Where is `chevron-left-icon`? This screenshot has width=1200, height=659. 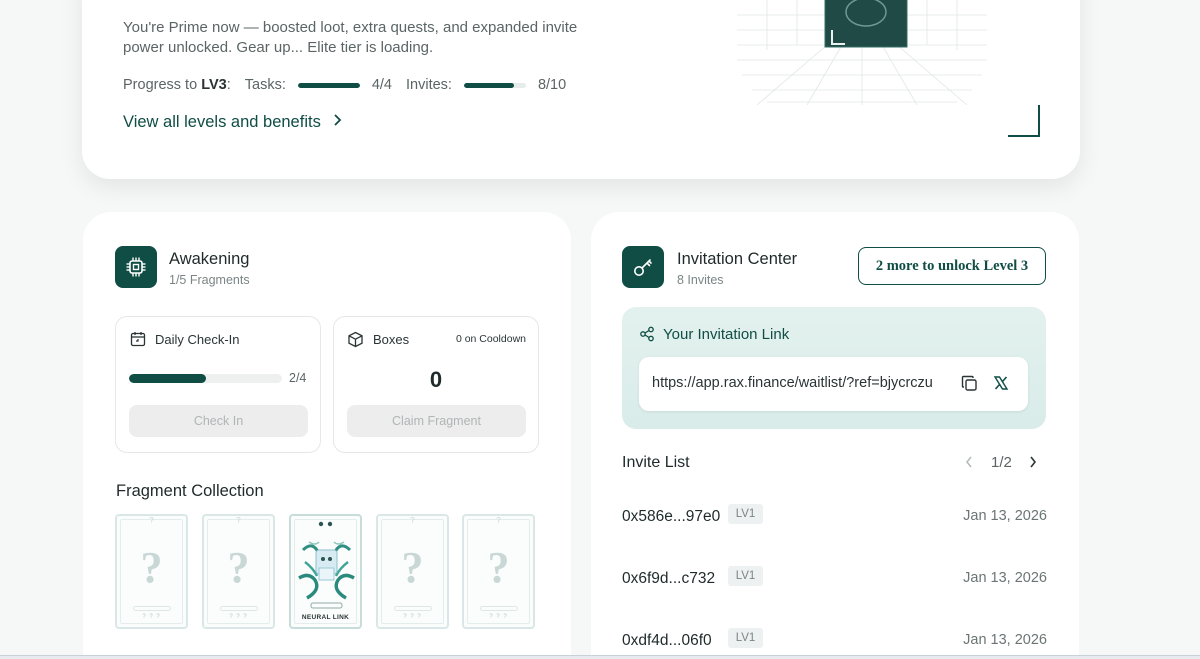
chevron-left-icon is located at coordinates (969, 464).